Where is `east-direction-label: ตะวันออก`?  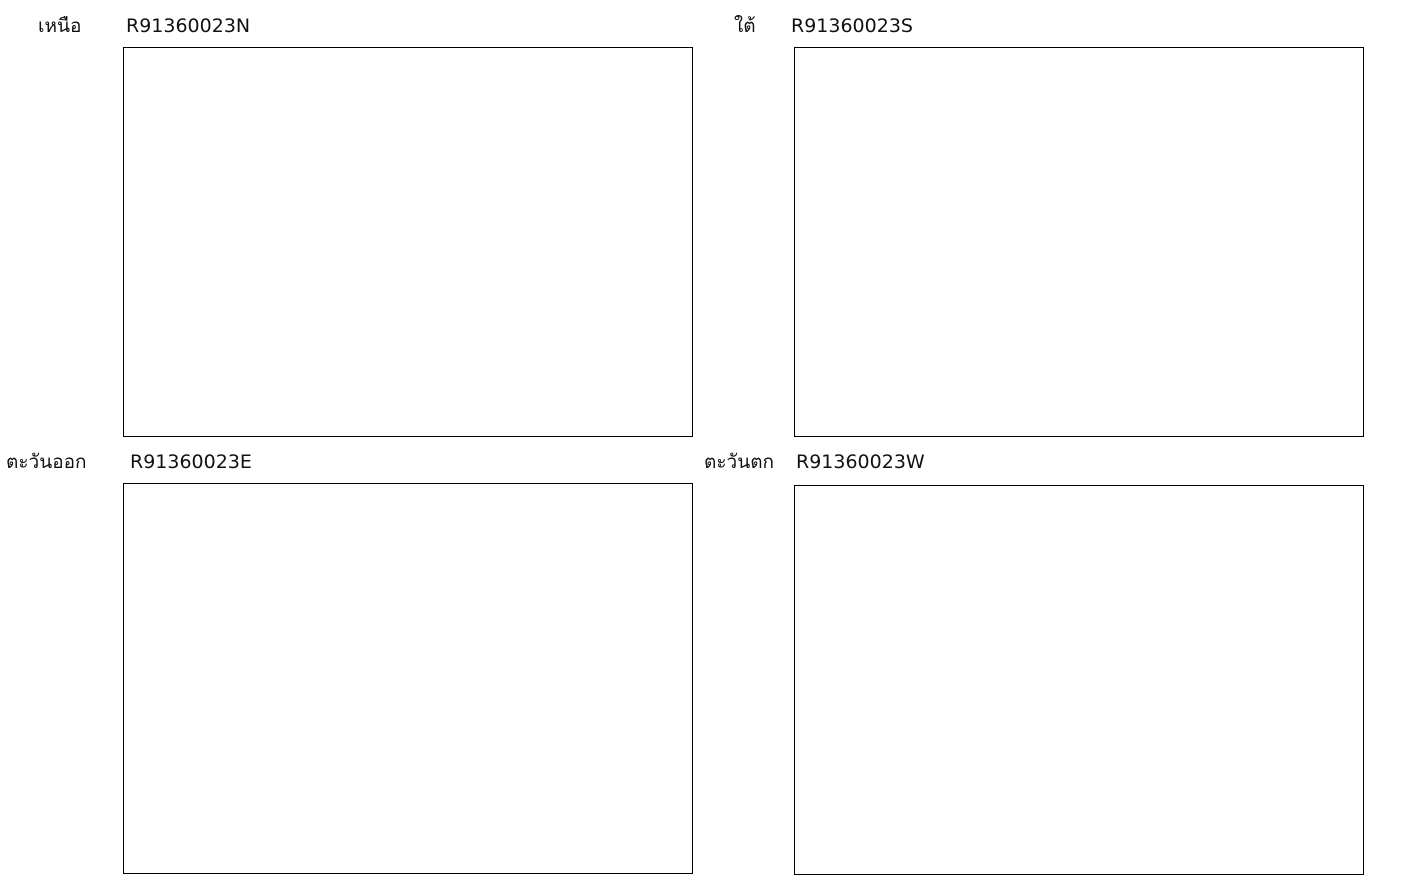 east-direction-label: ตะวันออก is located at coordinates (46, 462).